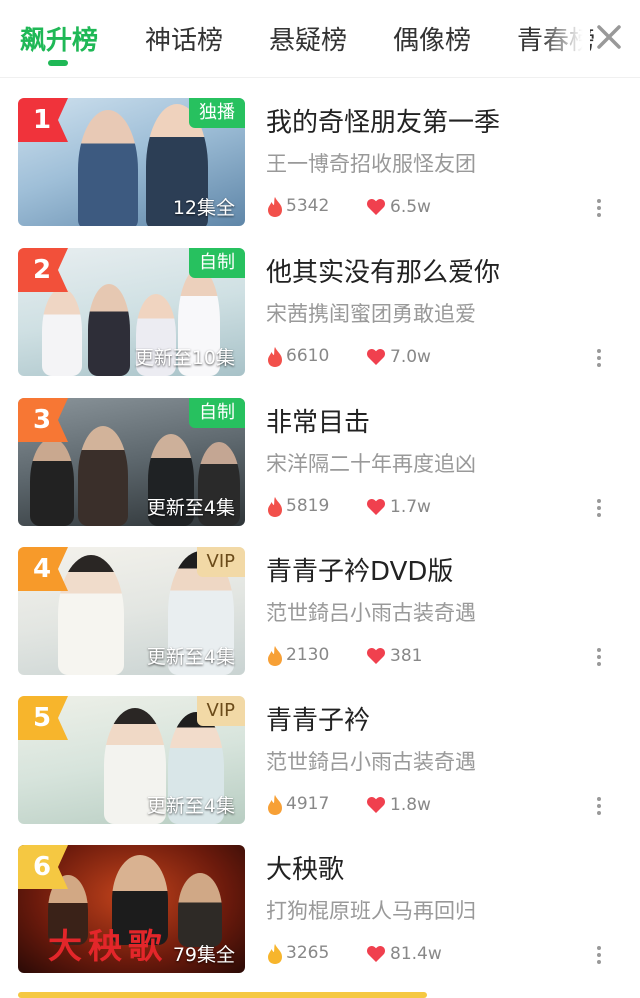 This screenshot has height=998, width=640. Describe the element at coordinates (446, 208) in the screenshot. I see `stats-row: 5342 6.5w` at that location.